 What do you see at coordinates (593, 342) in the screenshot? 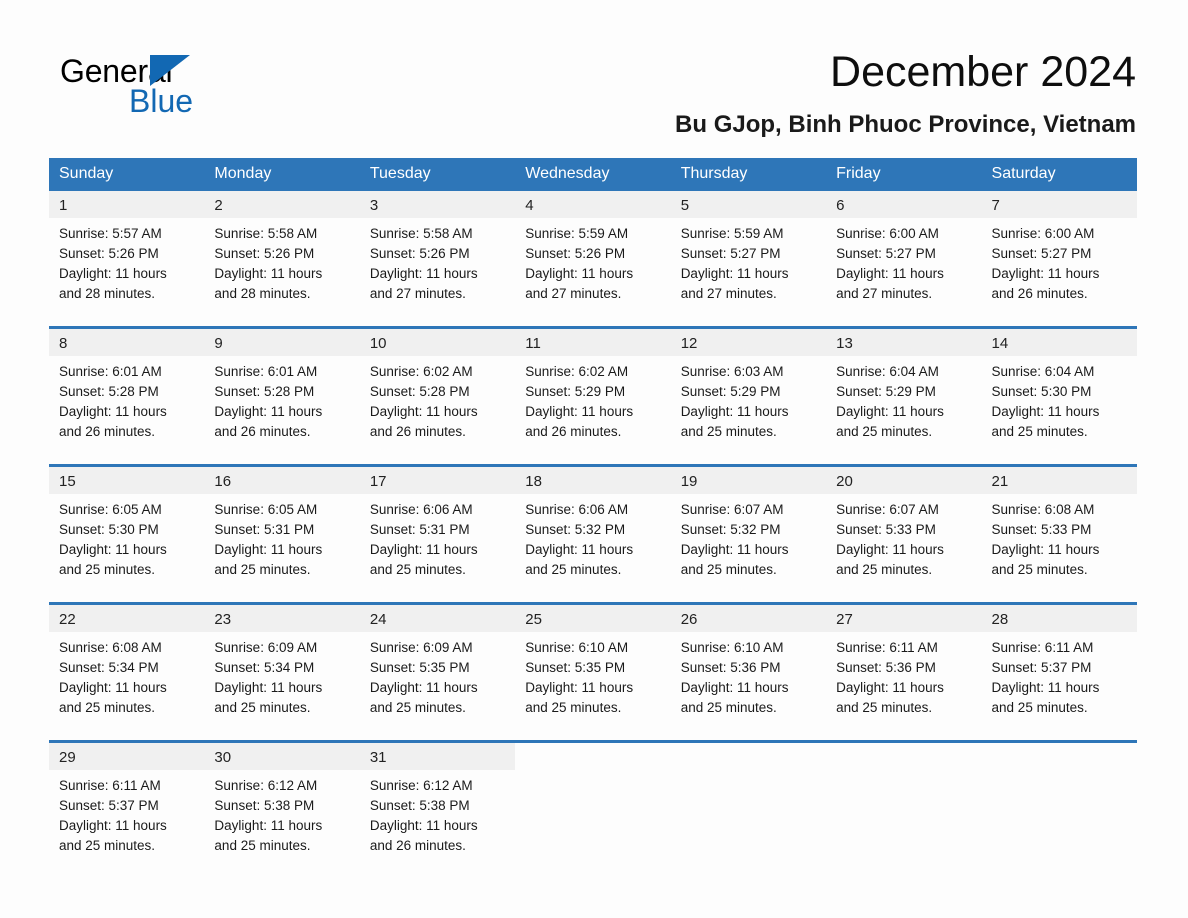
I see `day-number: 11` at bounding box center [593, 342].